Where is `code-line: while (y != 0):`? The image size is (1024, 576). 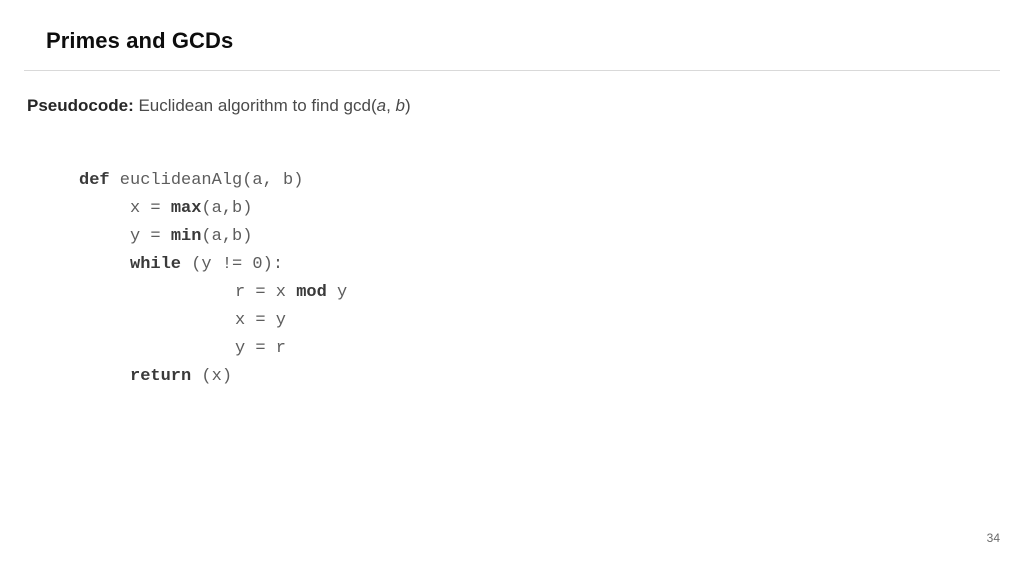
code-line: while (y != 0): is located at coordinates (213, 265).